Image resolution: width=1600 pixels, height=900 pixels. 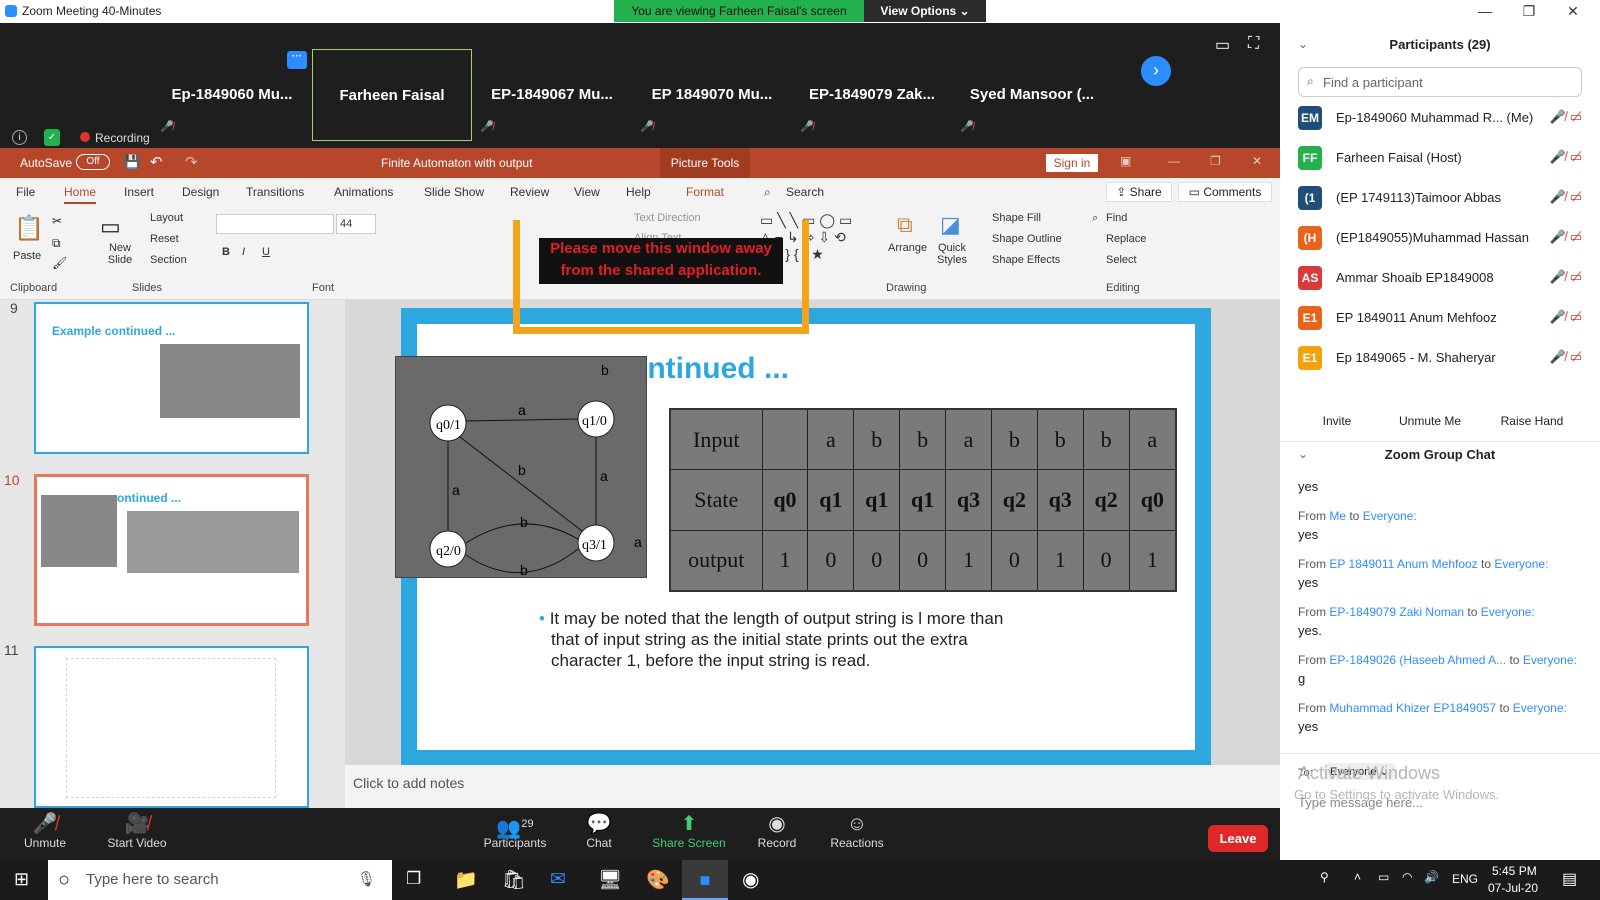 What do you see at coordinates (514, 880) in the screenshot?
I see `store-icon: 🛍` at bounding box center [514, 880].